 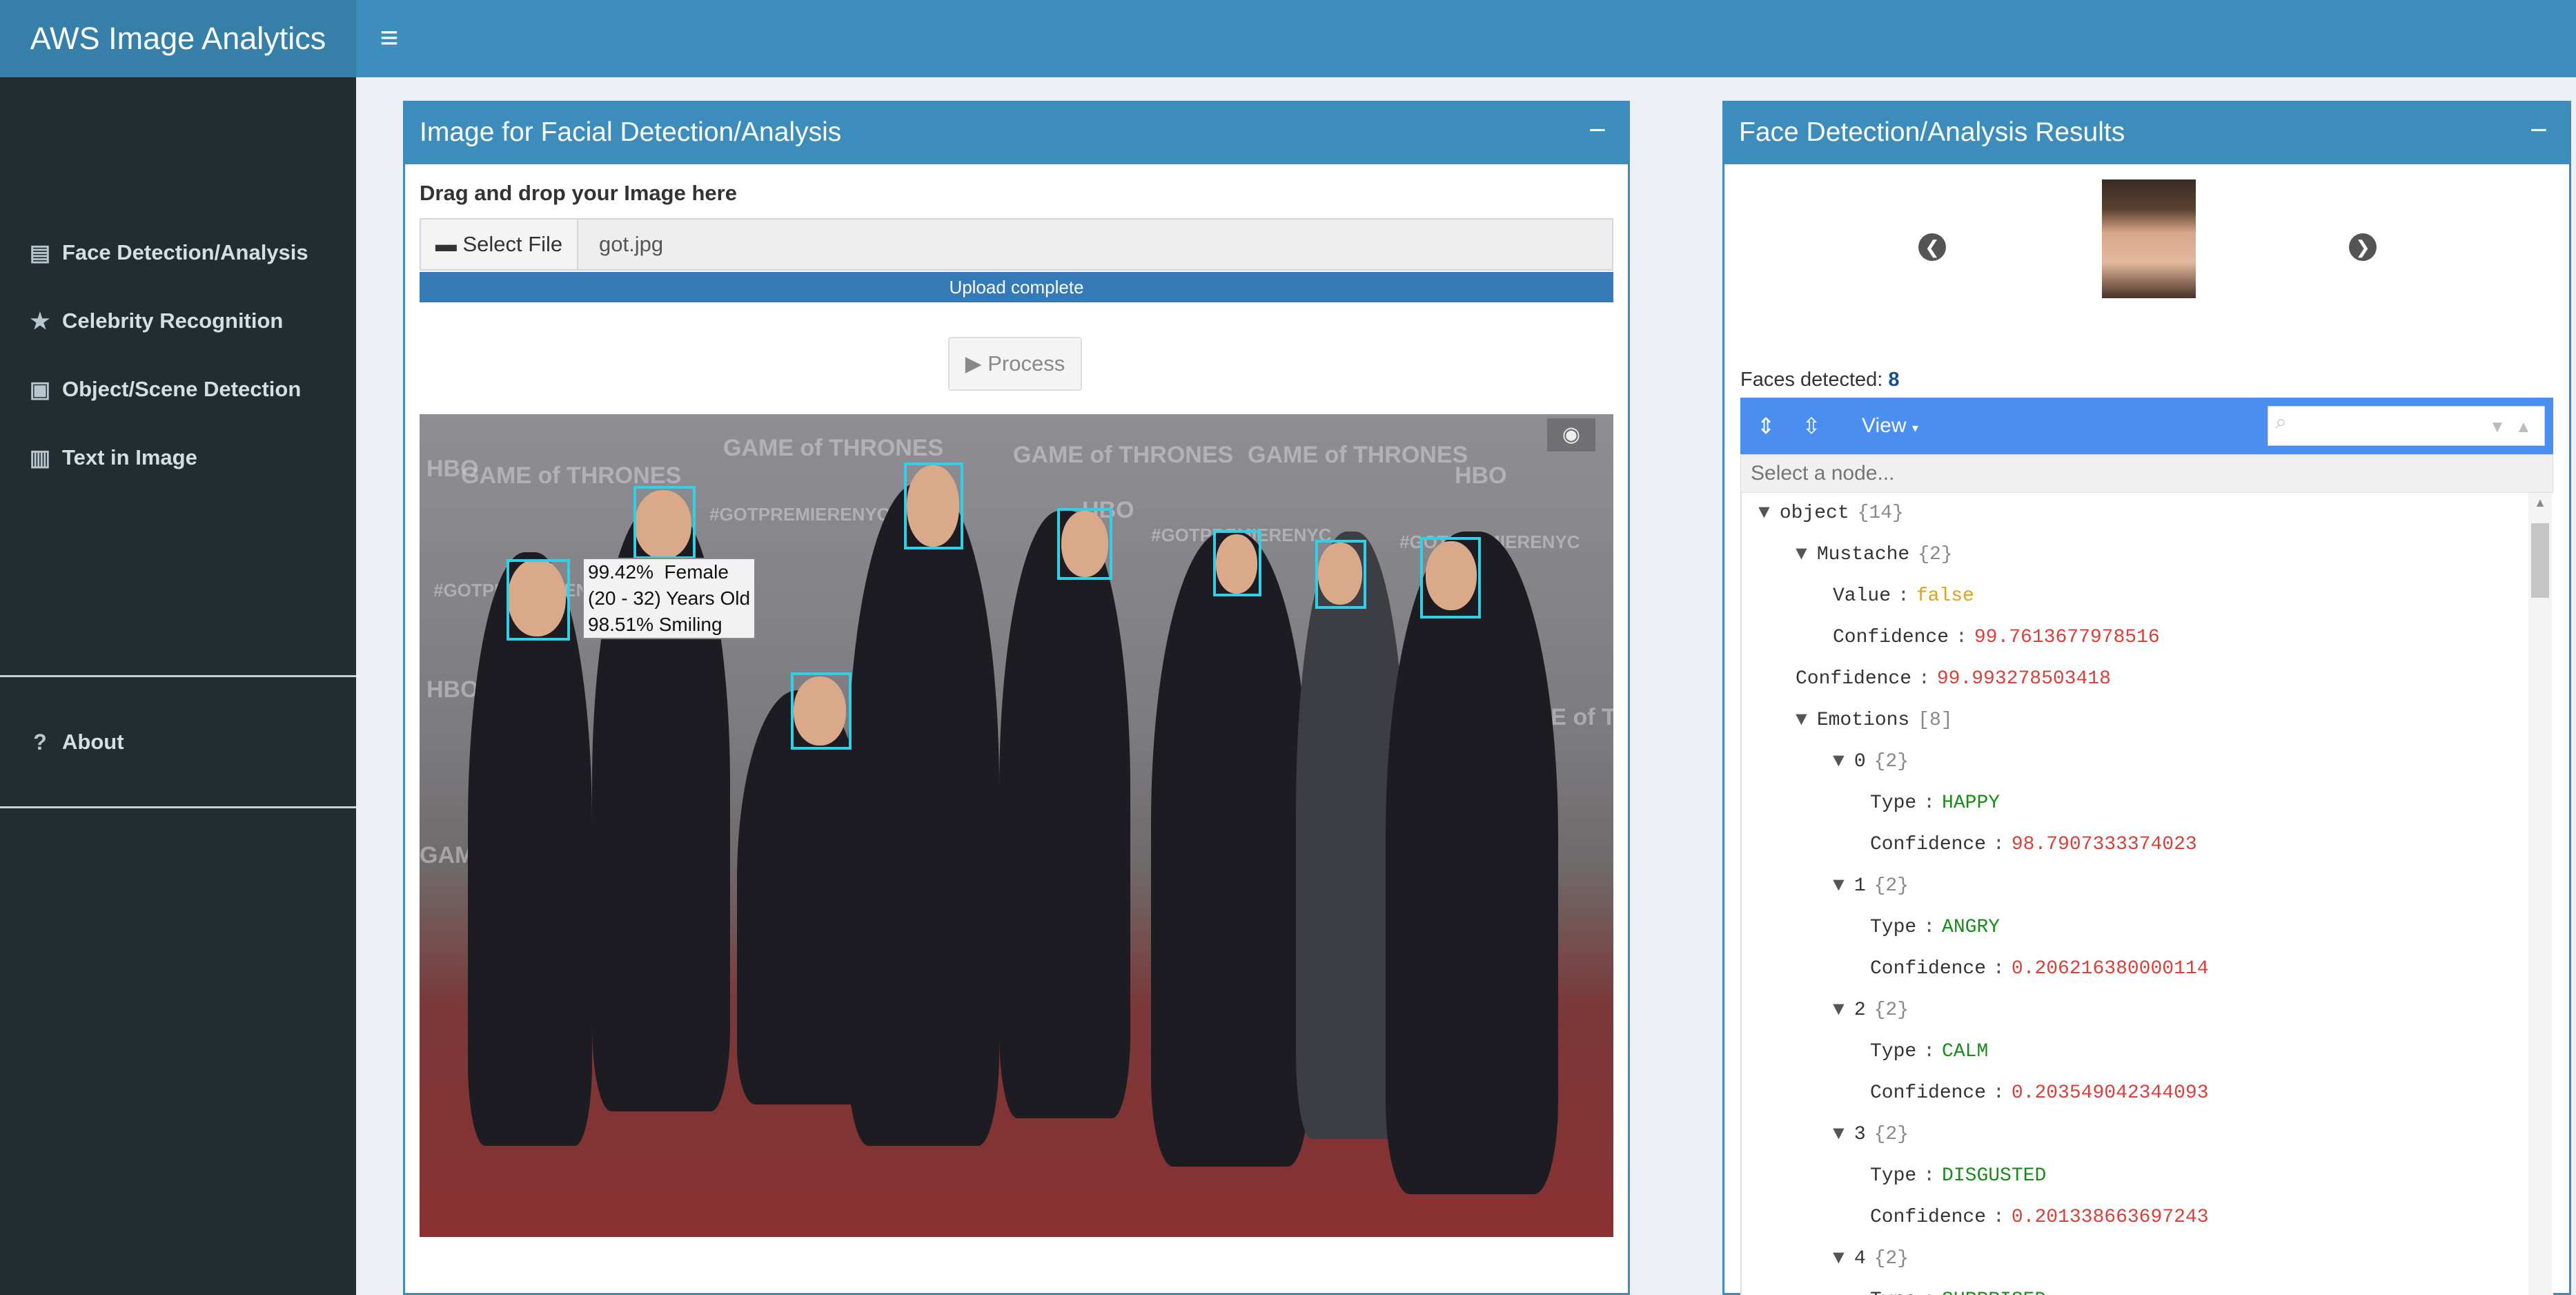 I want to click on select-file-button: ▬ Select File, so click(x=499, y=245).